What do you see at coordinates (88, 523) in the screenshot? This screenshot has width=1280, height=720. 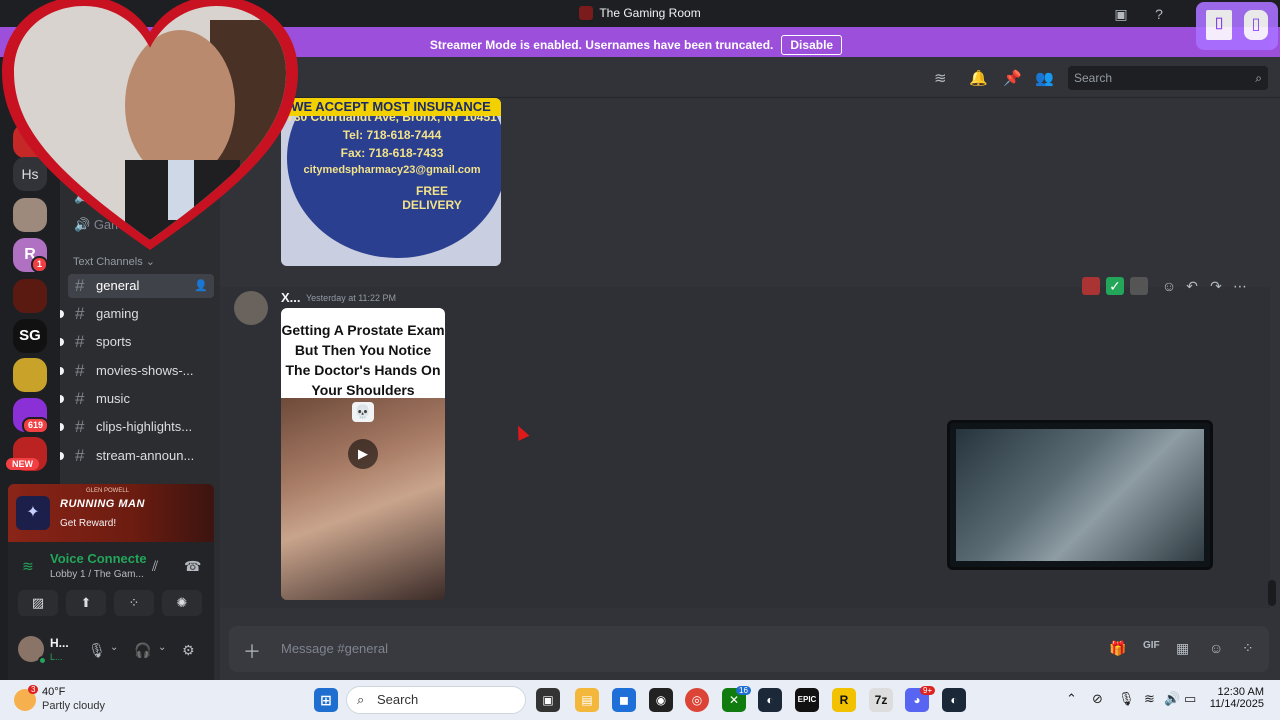 I see `get-reward-link: Get Reward!` at bounding box center [88, 523].